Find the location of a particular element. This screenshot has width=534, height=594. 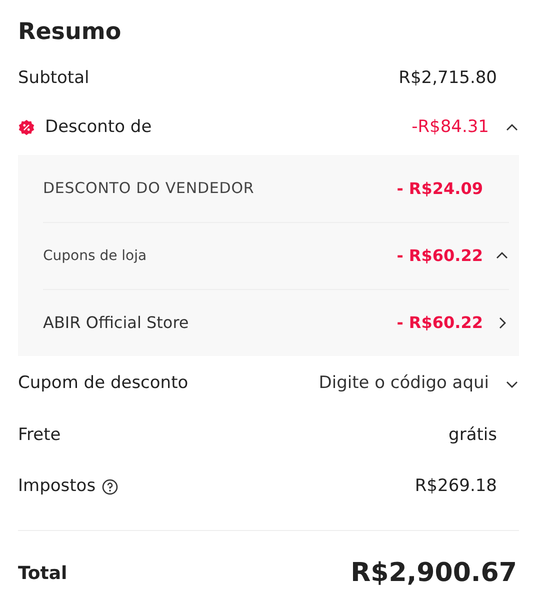

taxes-amount: R$269.18 is located at coordinates (455, 486).